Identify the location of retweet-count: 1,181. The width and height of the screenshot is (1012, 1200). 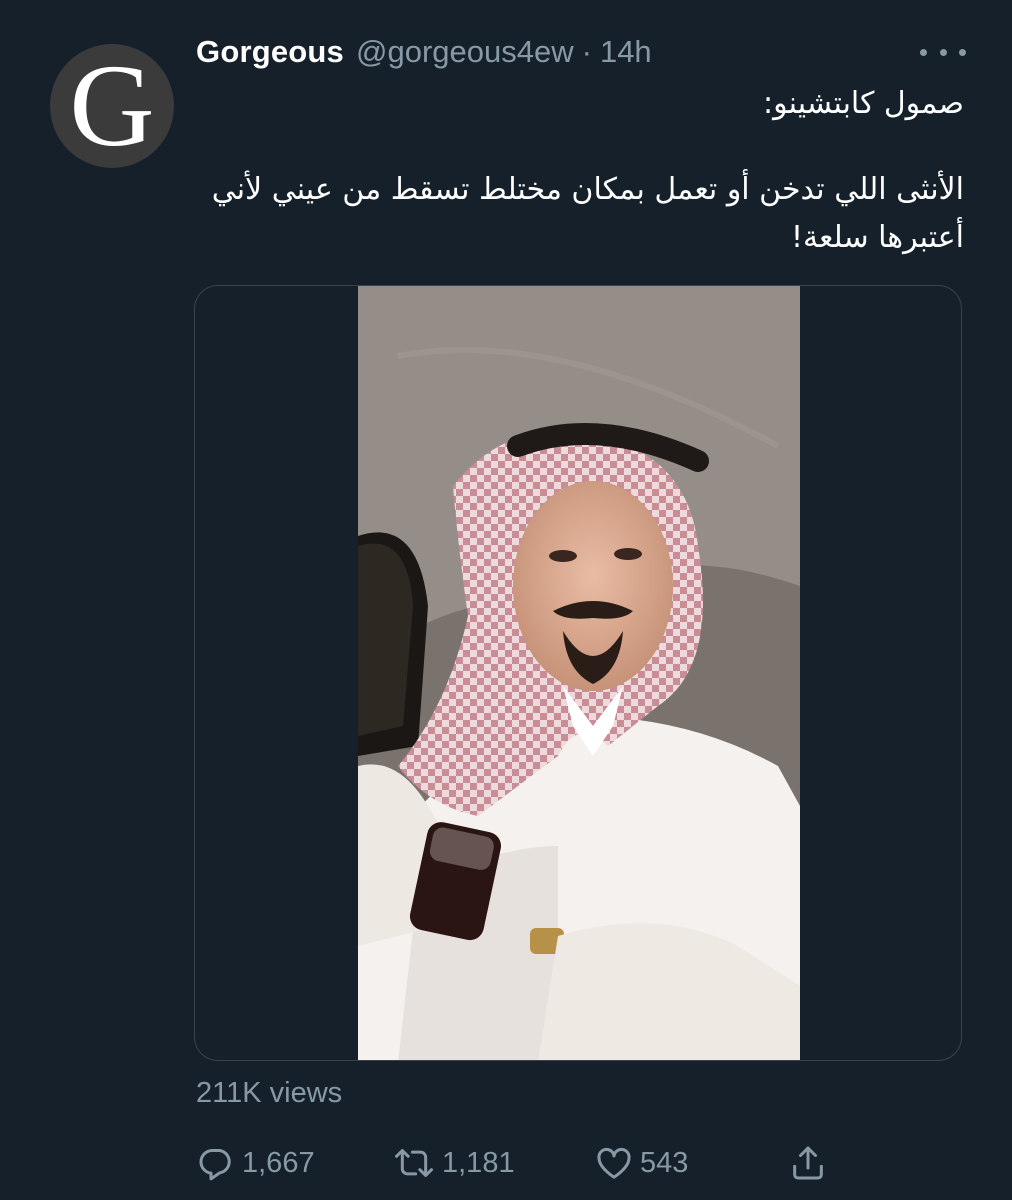
(478, 1162).